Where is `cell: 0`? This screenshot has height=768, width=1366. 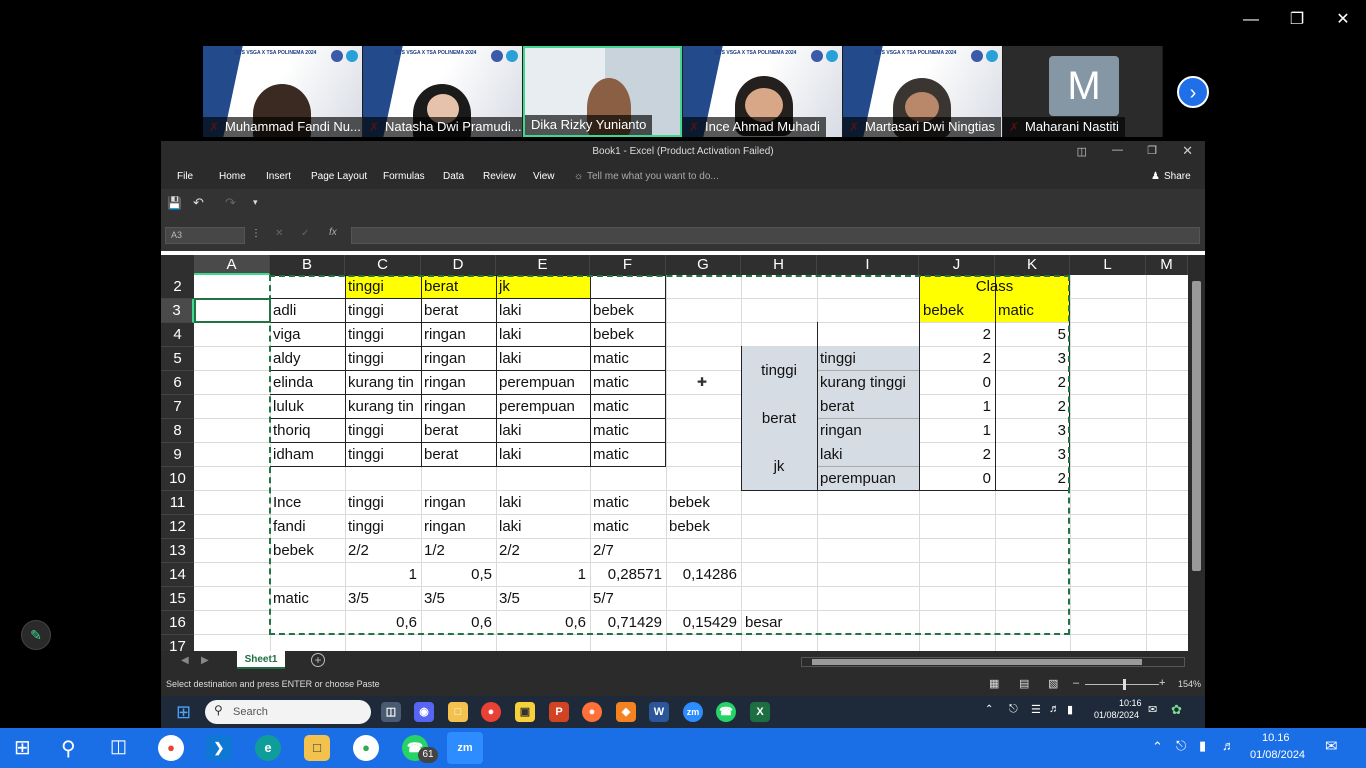 cell: 0 is located at coordinates (957, 383).